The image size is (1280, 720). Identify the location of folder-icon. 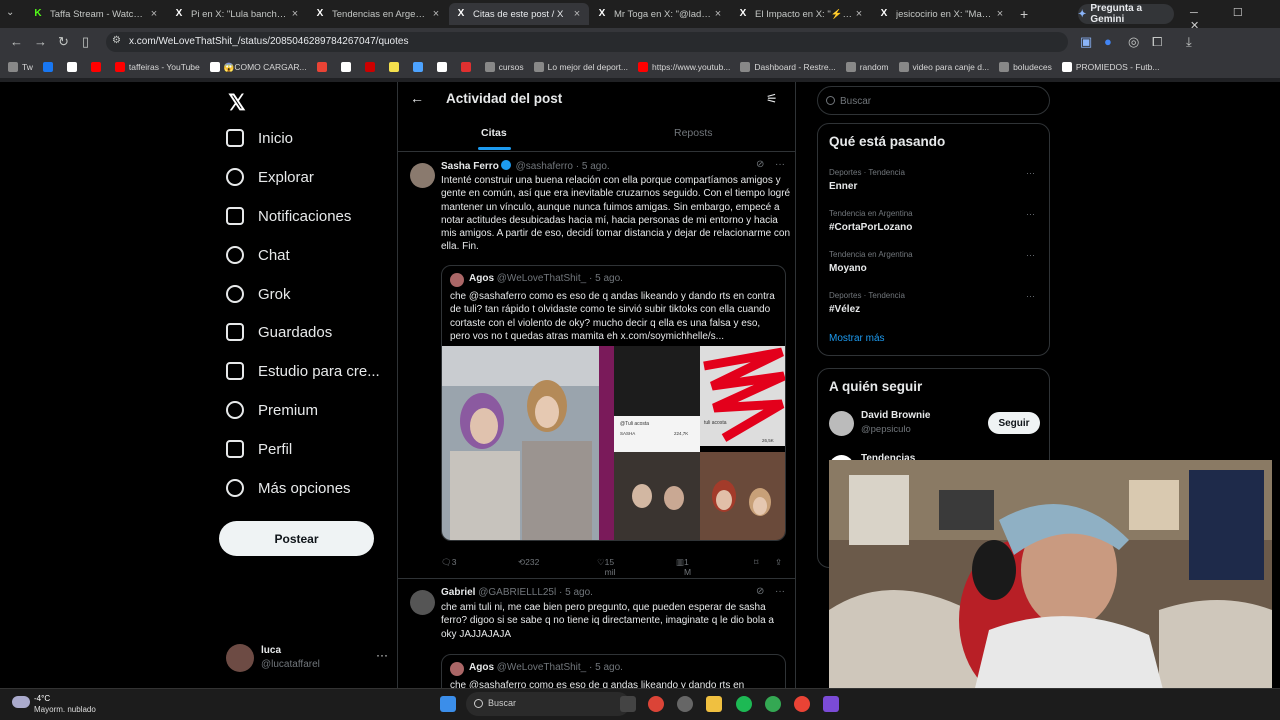
(714, 704).